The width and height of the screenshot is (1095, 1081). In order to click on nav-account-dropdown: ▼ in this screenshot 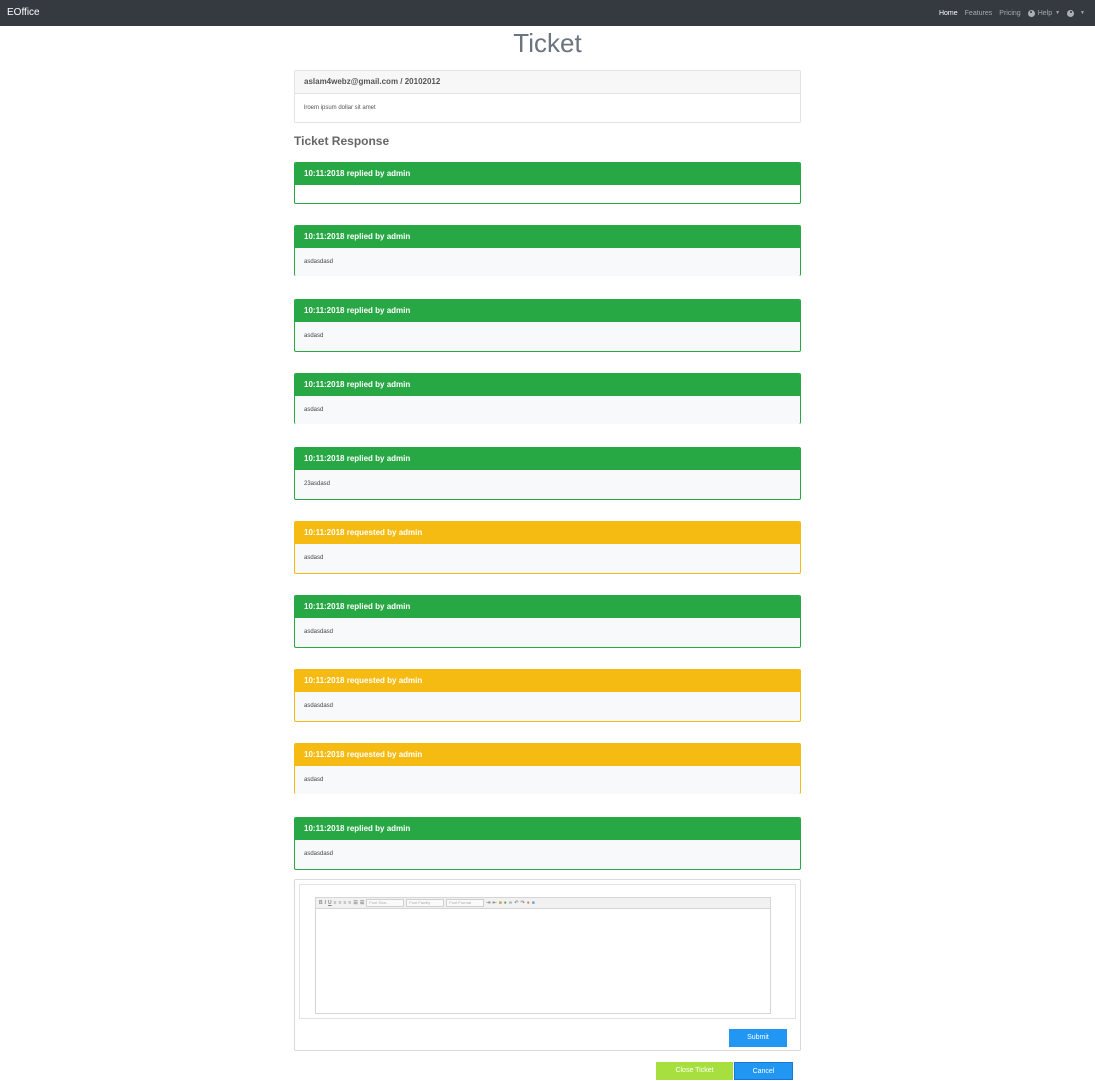, I will do `click(1076, 13)`.